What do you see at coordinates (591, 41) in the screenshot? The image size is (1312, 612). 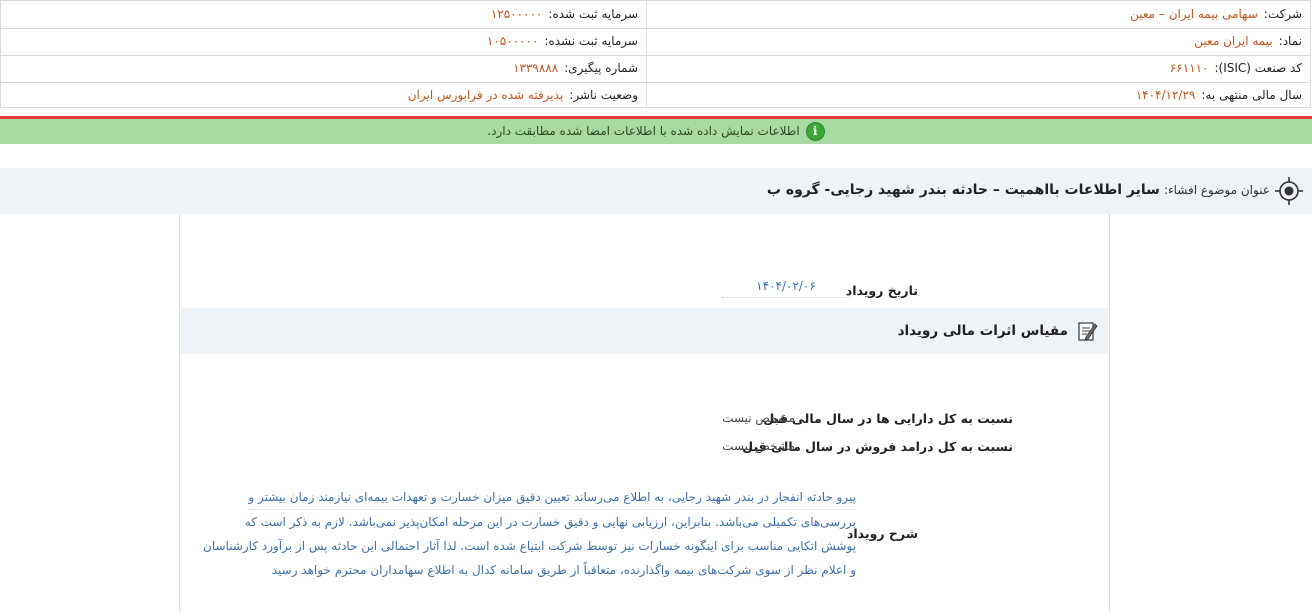 I see `unreg-capital-label: سرمایه ثبت نشده:` at bounding box center [591, 41].